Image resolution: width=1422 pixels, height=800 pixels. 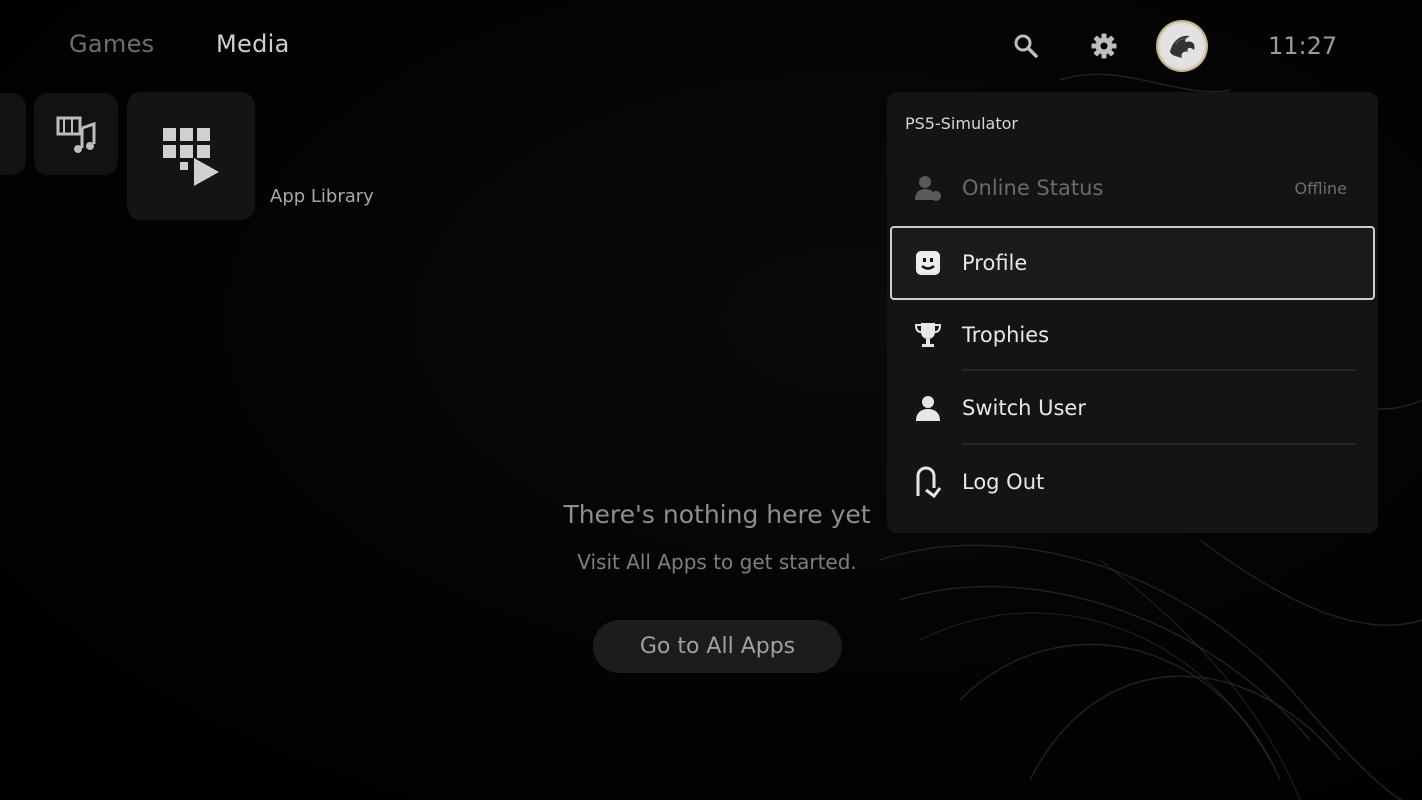 I want to click on tile-app-library, so click(x=191, y=156).